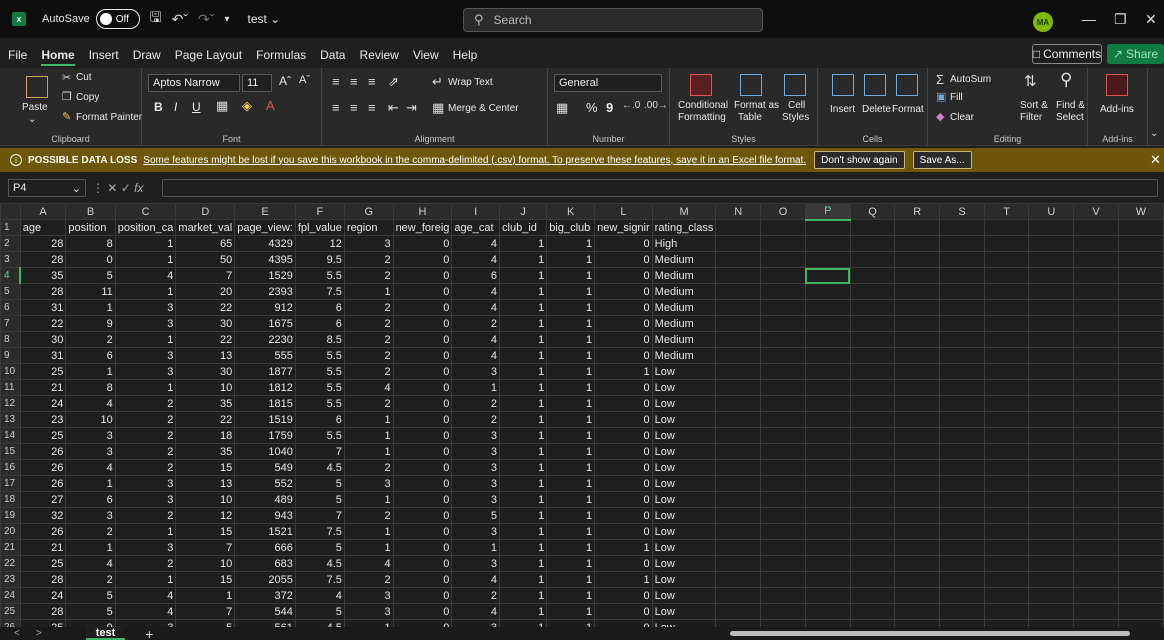  I want to click on cell-p8, so click(827, 339).